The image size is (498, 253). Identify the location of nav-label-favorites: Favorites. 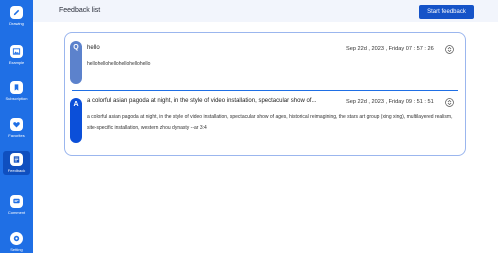
(16, 135).